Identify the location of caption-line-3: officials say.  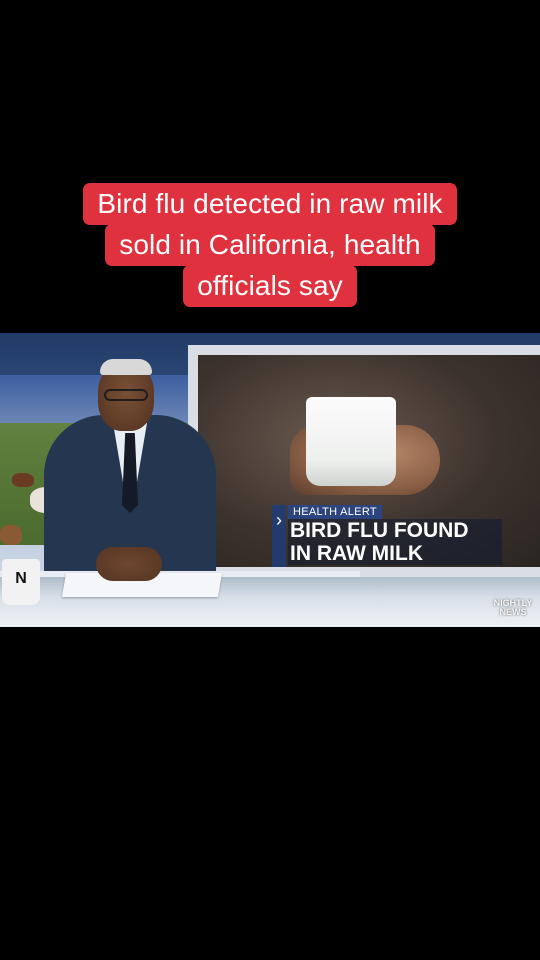
(270, 286).